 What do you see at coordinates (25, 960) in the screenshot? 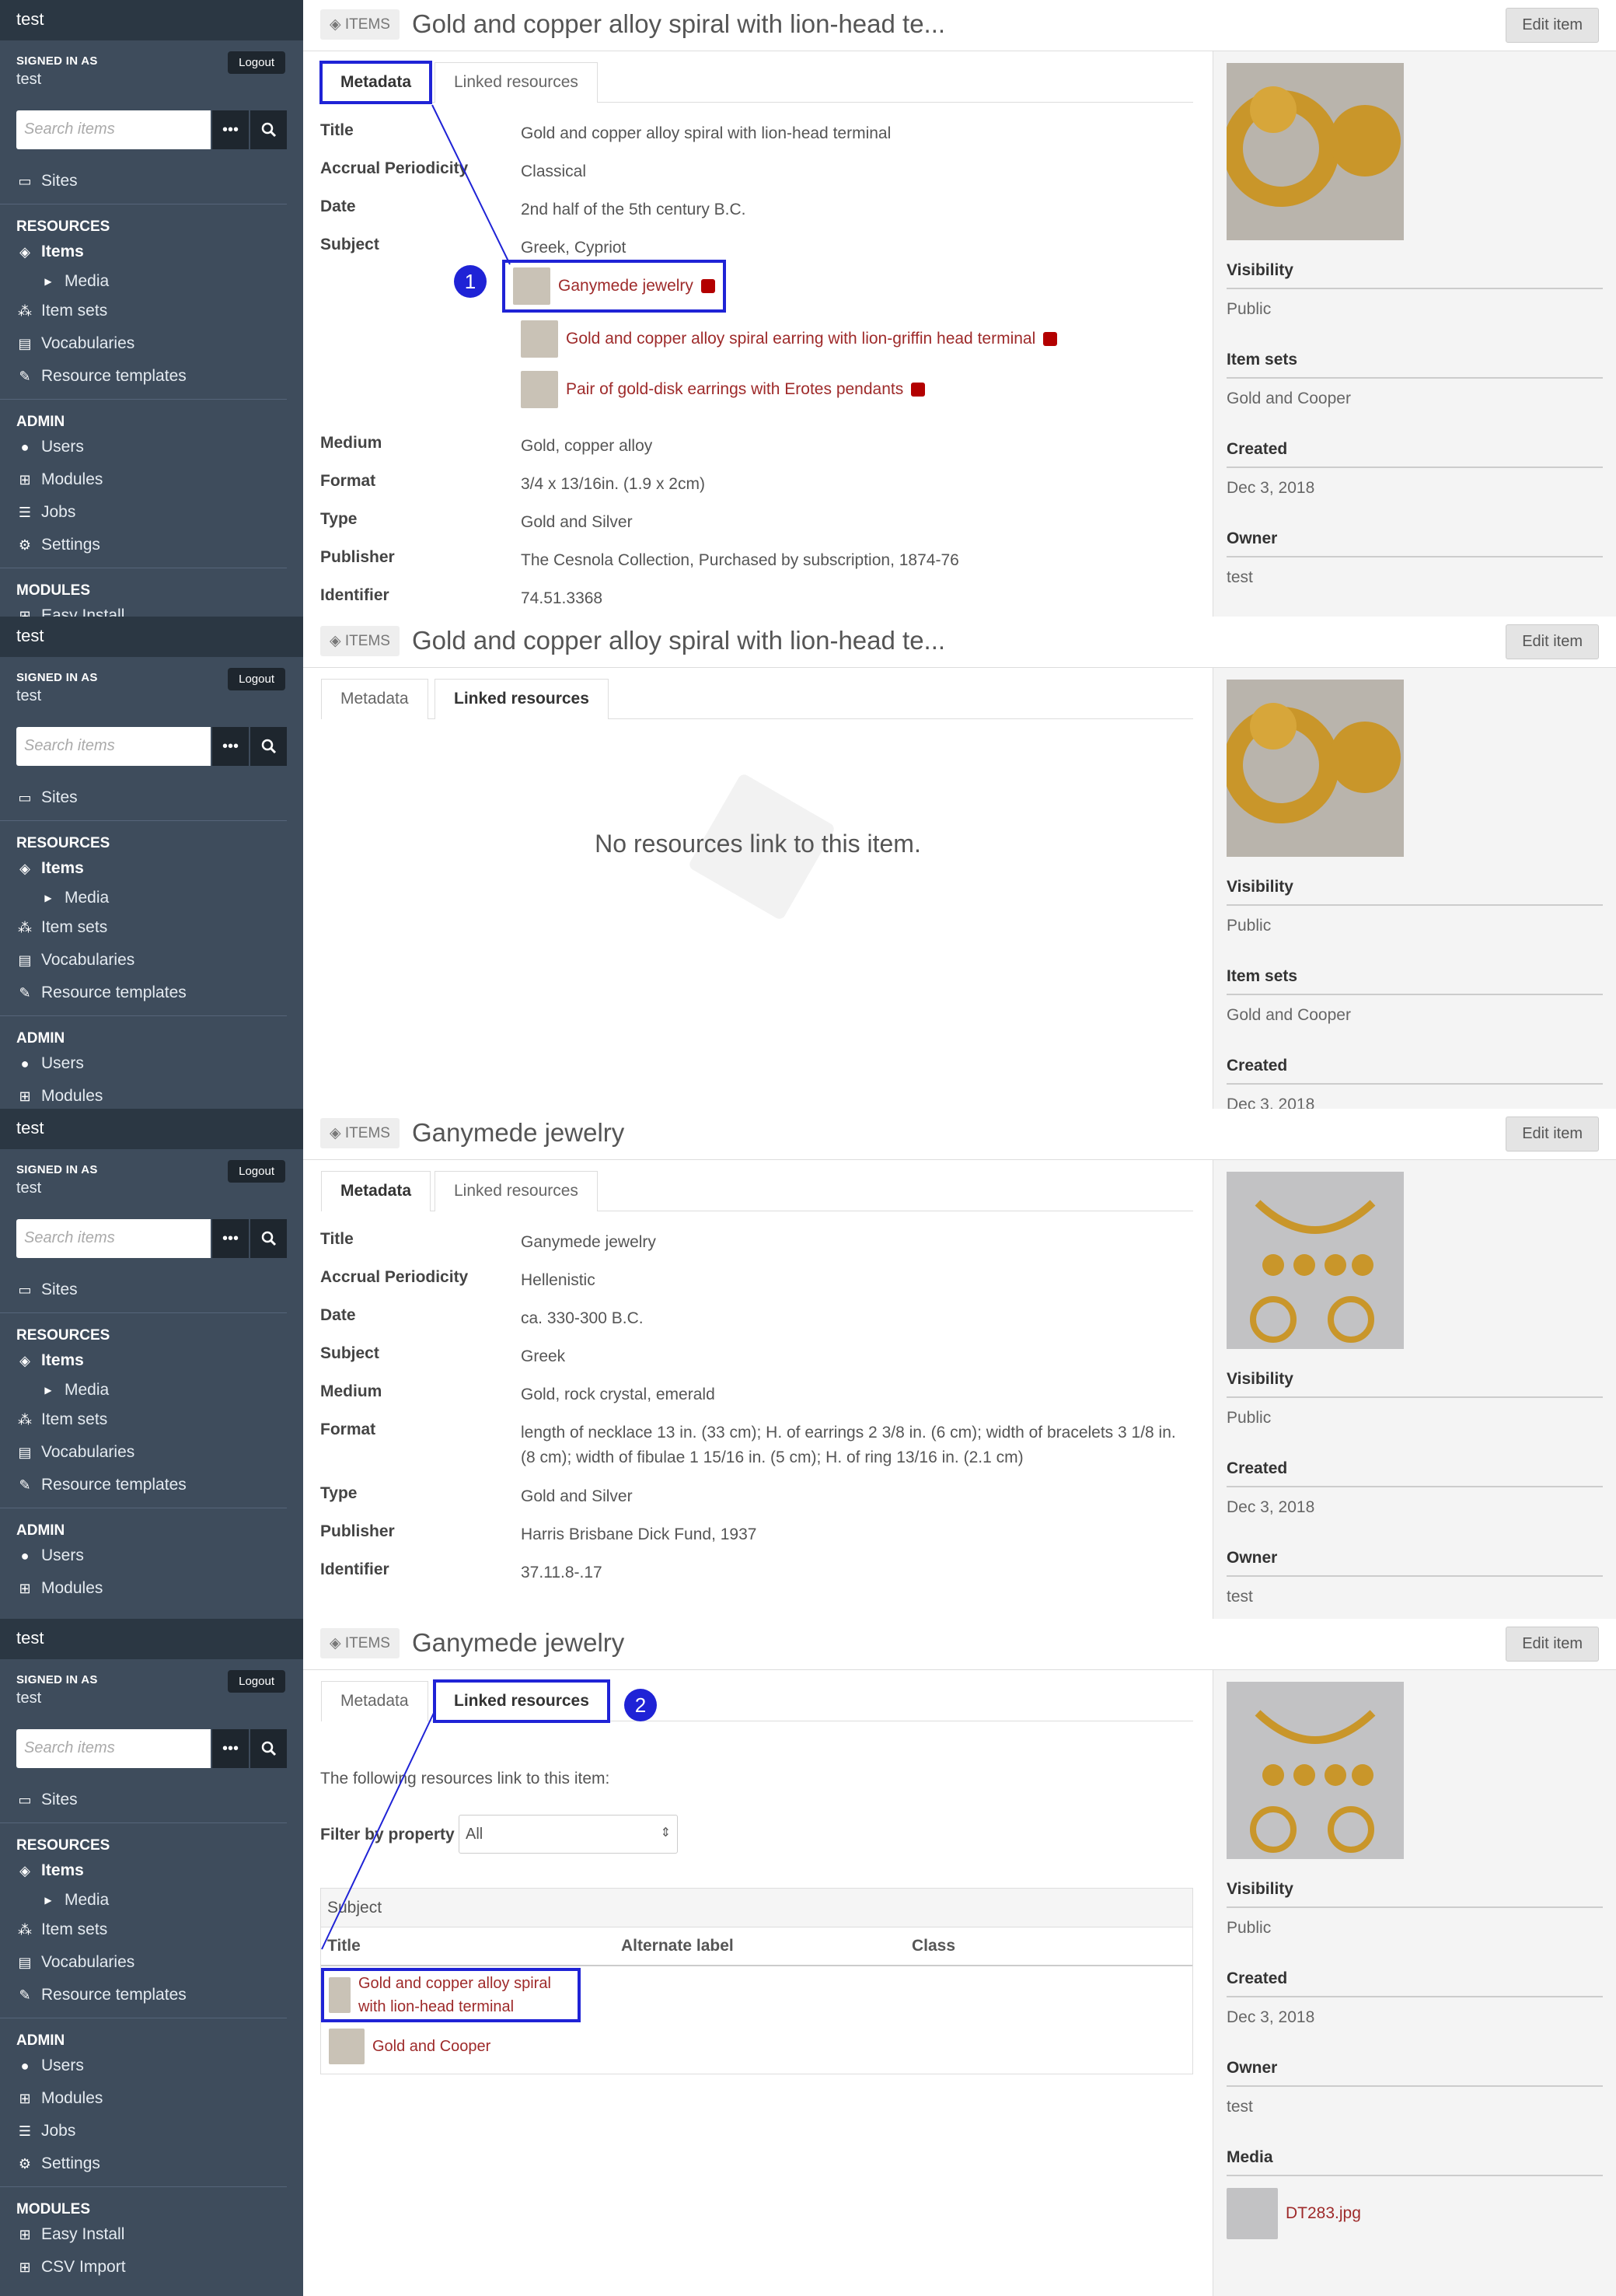
I see `book-icon: ▤` at bounding box center [25, 960].